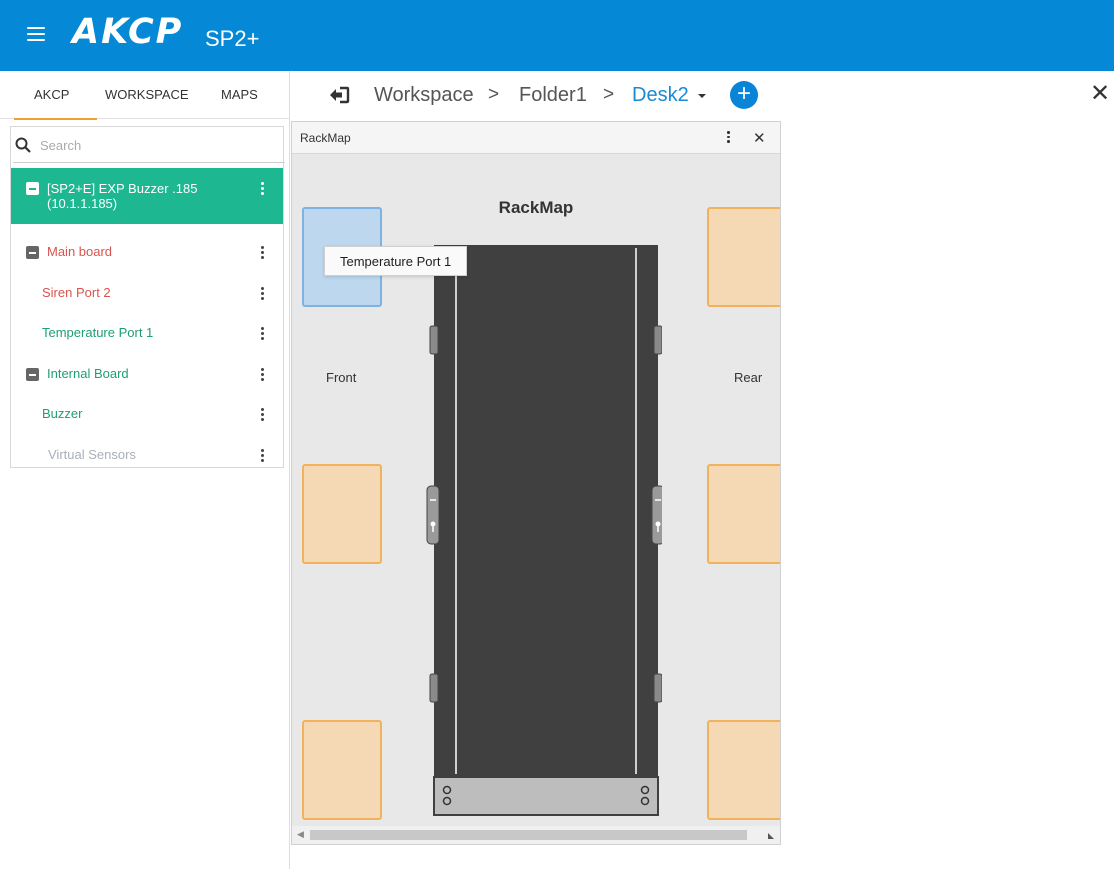 The image size is (1114, 869). What do you see at coordinates (98, 332) in the screenshot?
I see `tree-item-label: Temperature Port 1` at bounding box center [98, 332].